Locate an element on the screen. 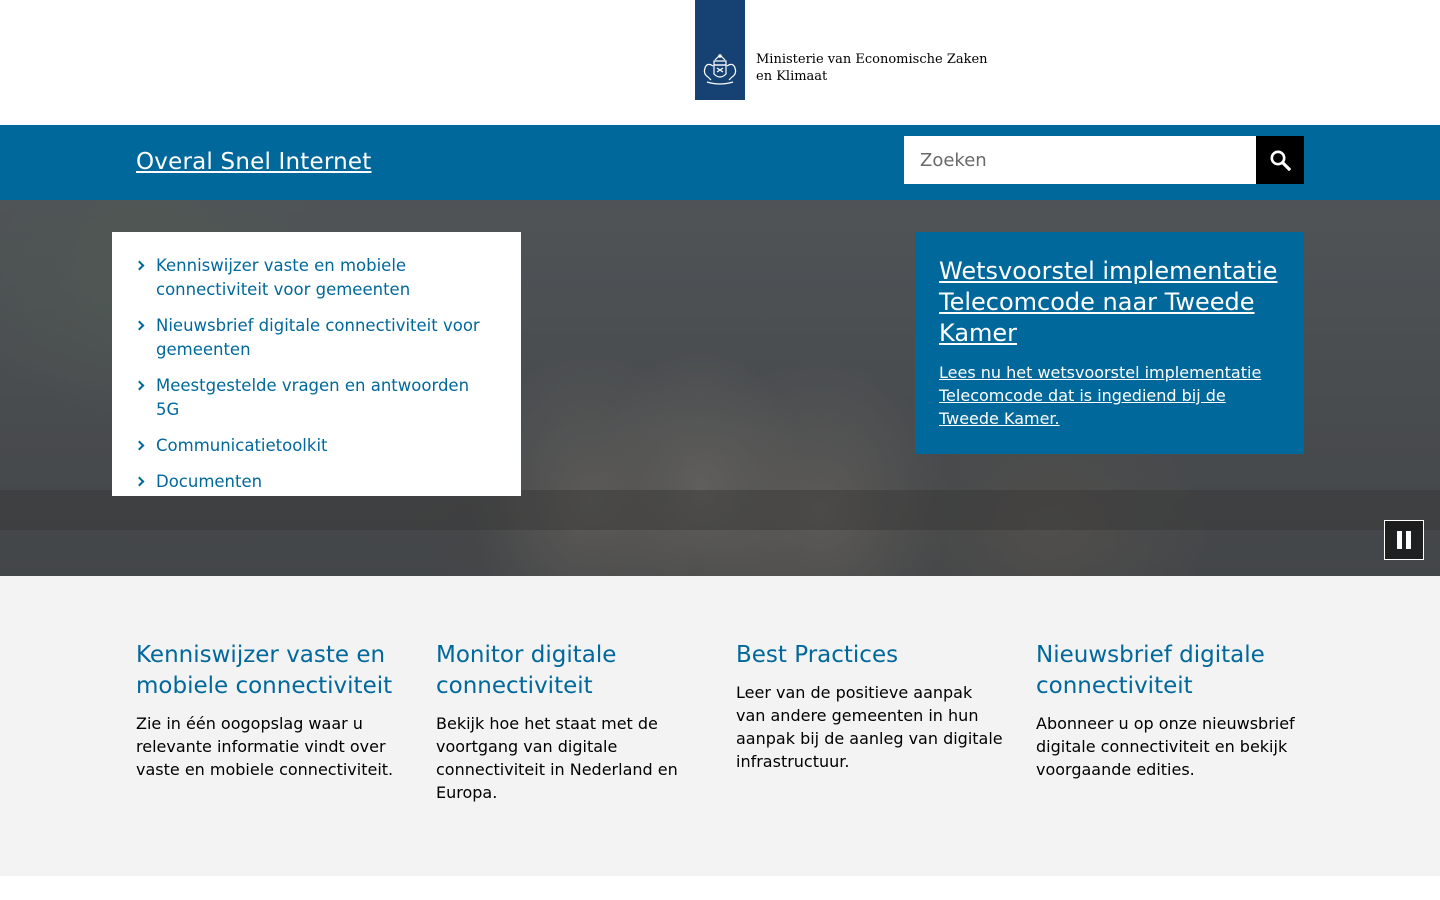 This screenshot has width=1440, height=900. quicklink-faq-5g: Meestgestelde vragen en antwoorden 5G is located at coordinates (315, 398).